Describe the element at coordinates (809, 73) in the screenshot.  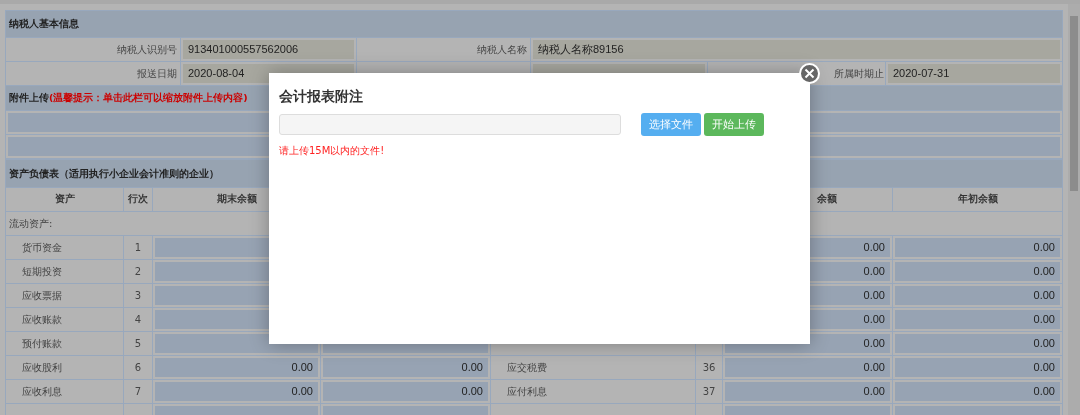
I see `close-icon` at that location.